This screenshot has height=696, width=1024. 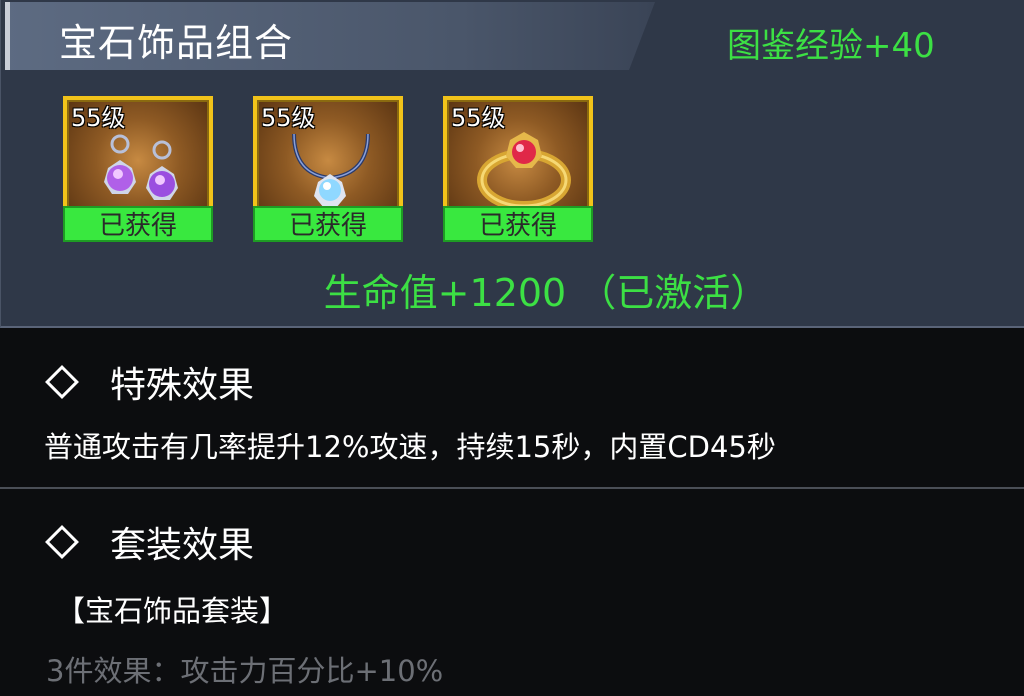 I want to click on item-slot-necklace: 55级 已获得, so click(x=328, y=170).